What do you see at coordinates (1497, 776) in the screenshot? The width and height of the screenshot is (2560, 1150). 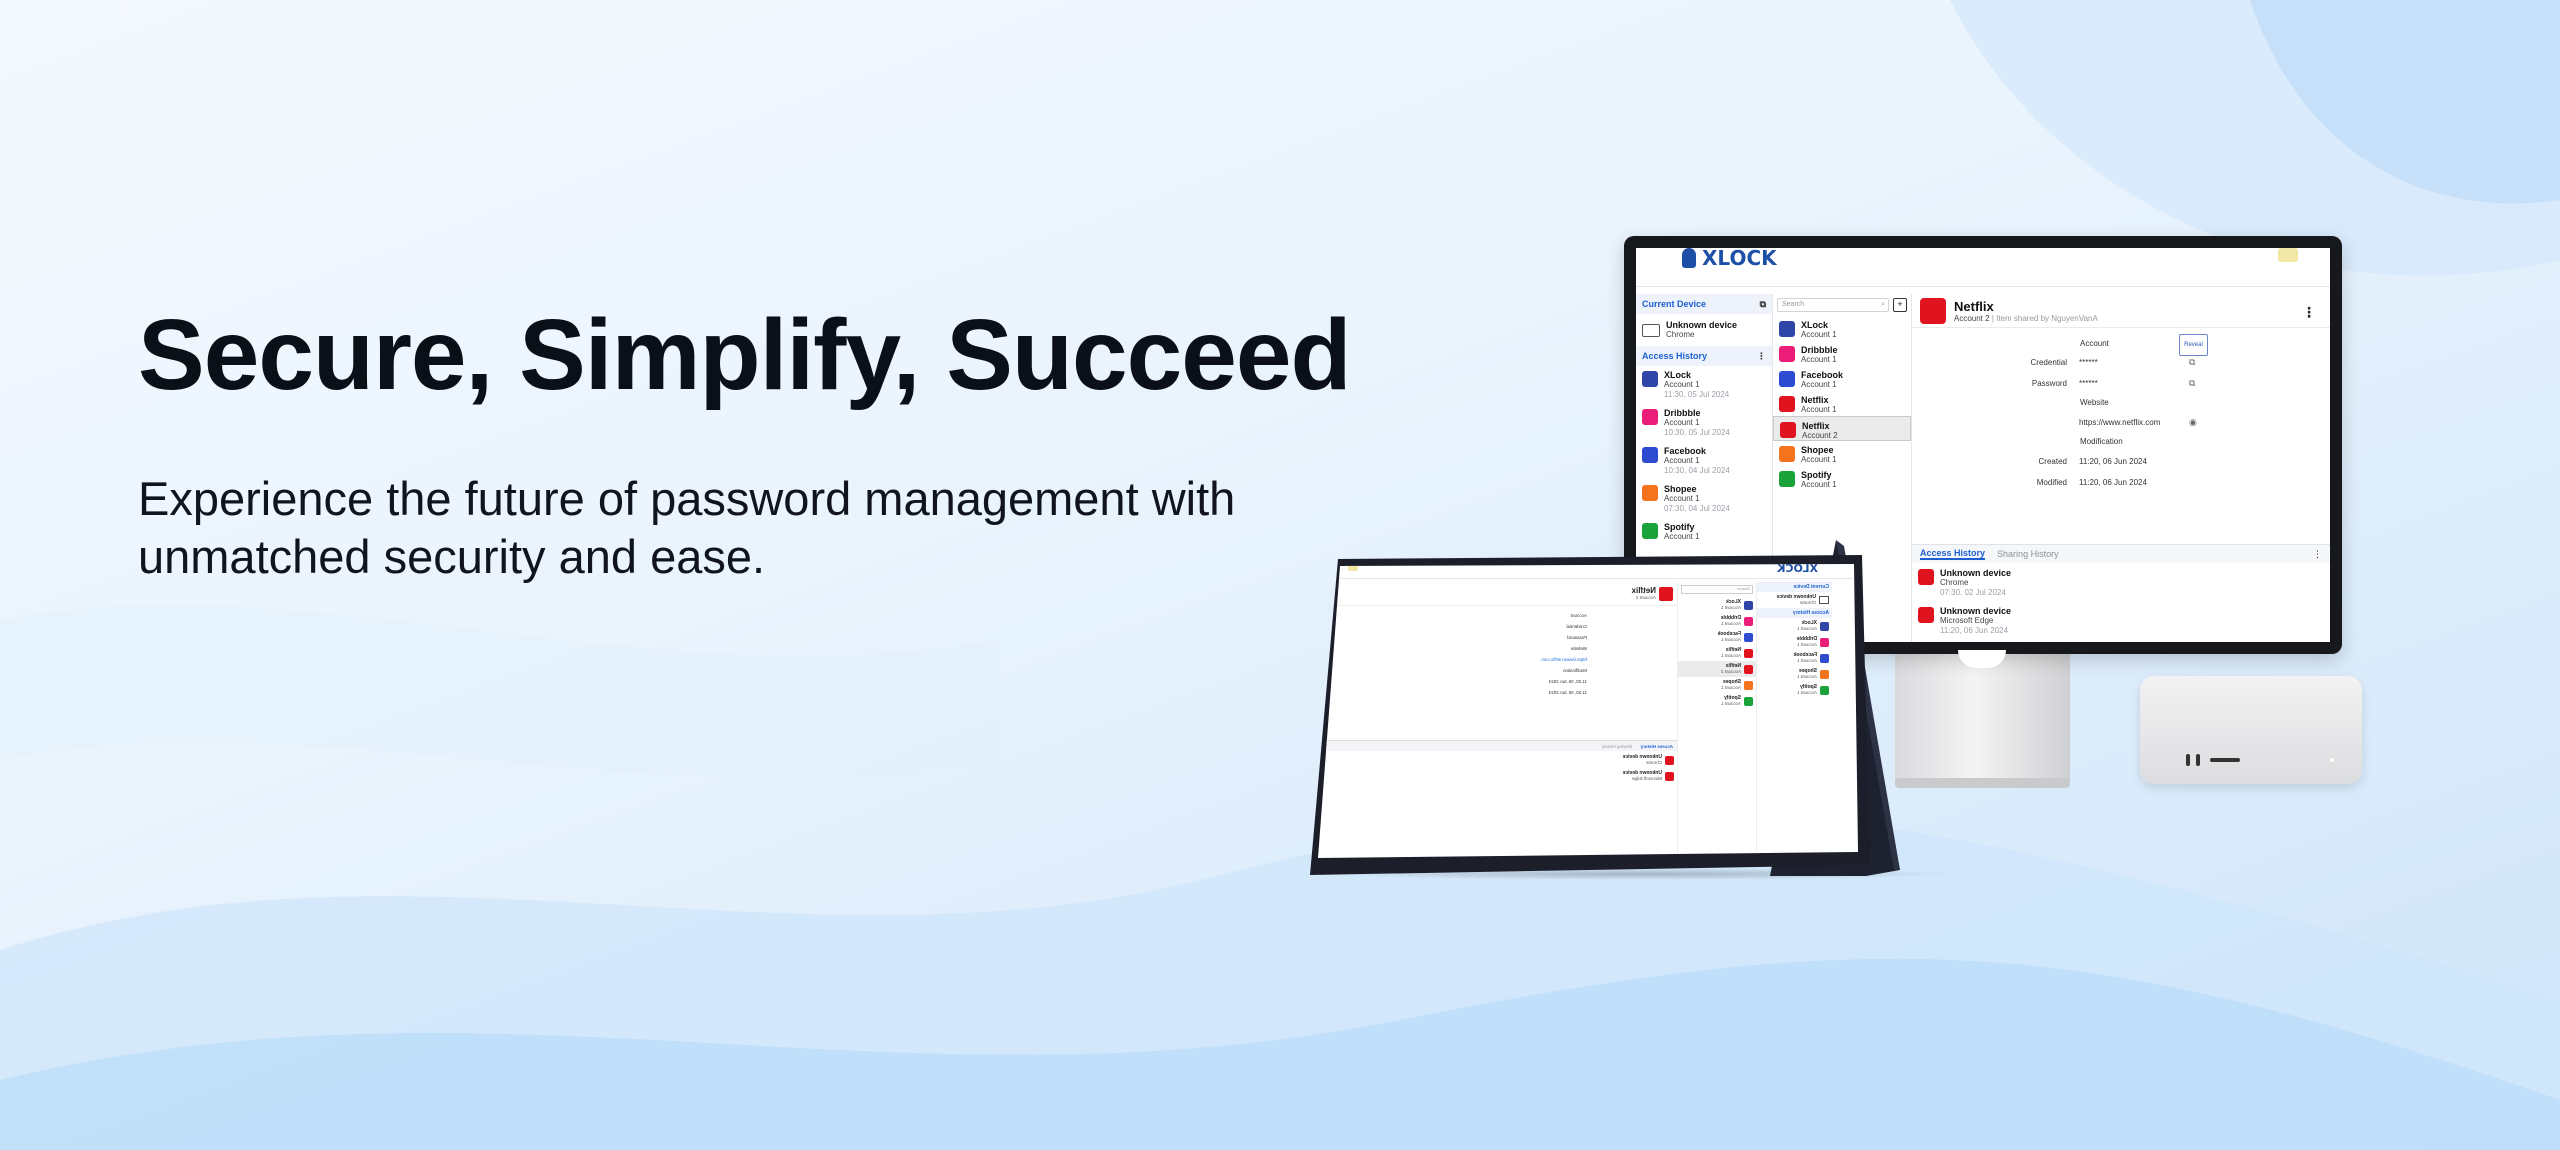 I see `laptop-history-entry: Unknown device Microsoft Edge` at bounding box center [1497, 776].